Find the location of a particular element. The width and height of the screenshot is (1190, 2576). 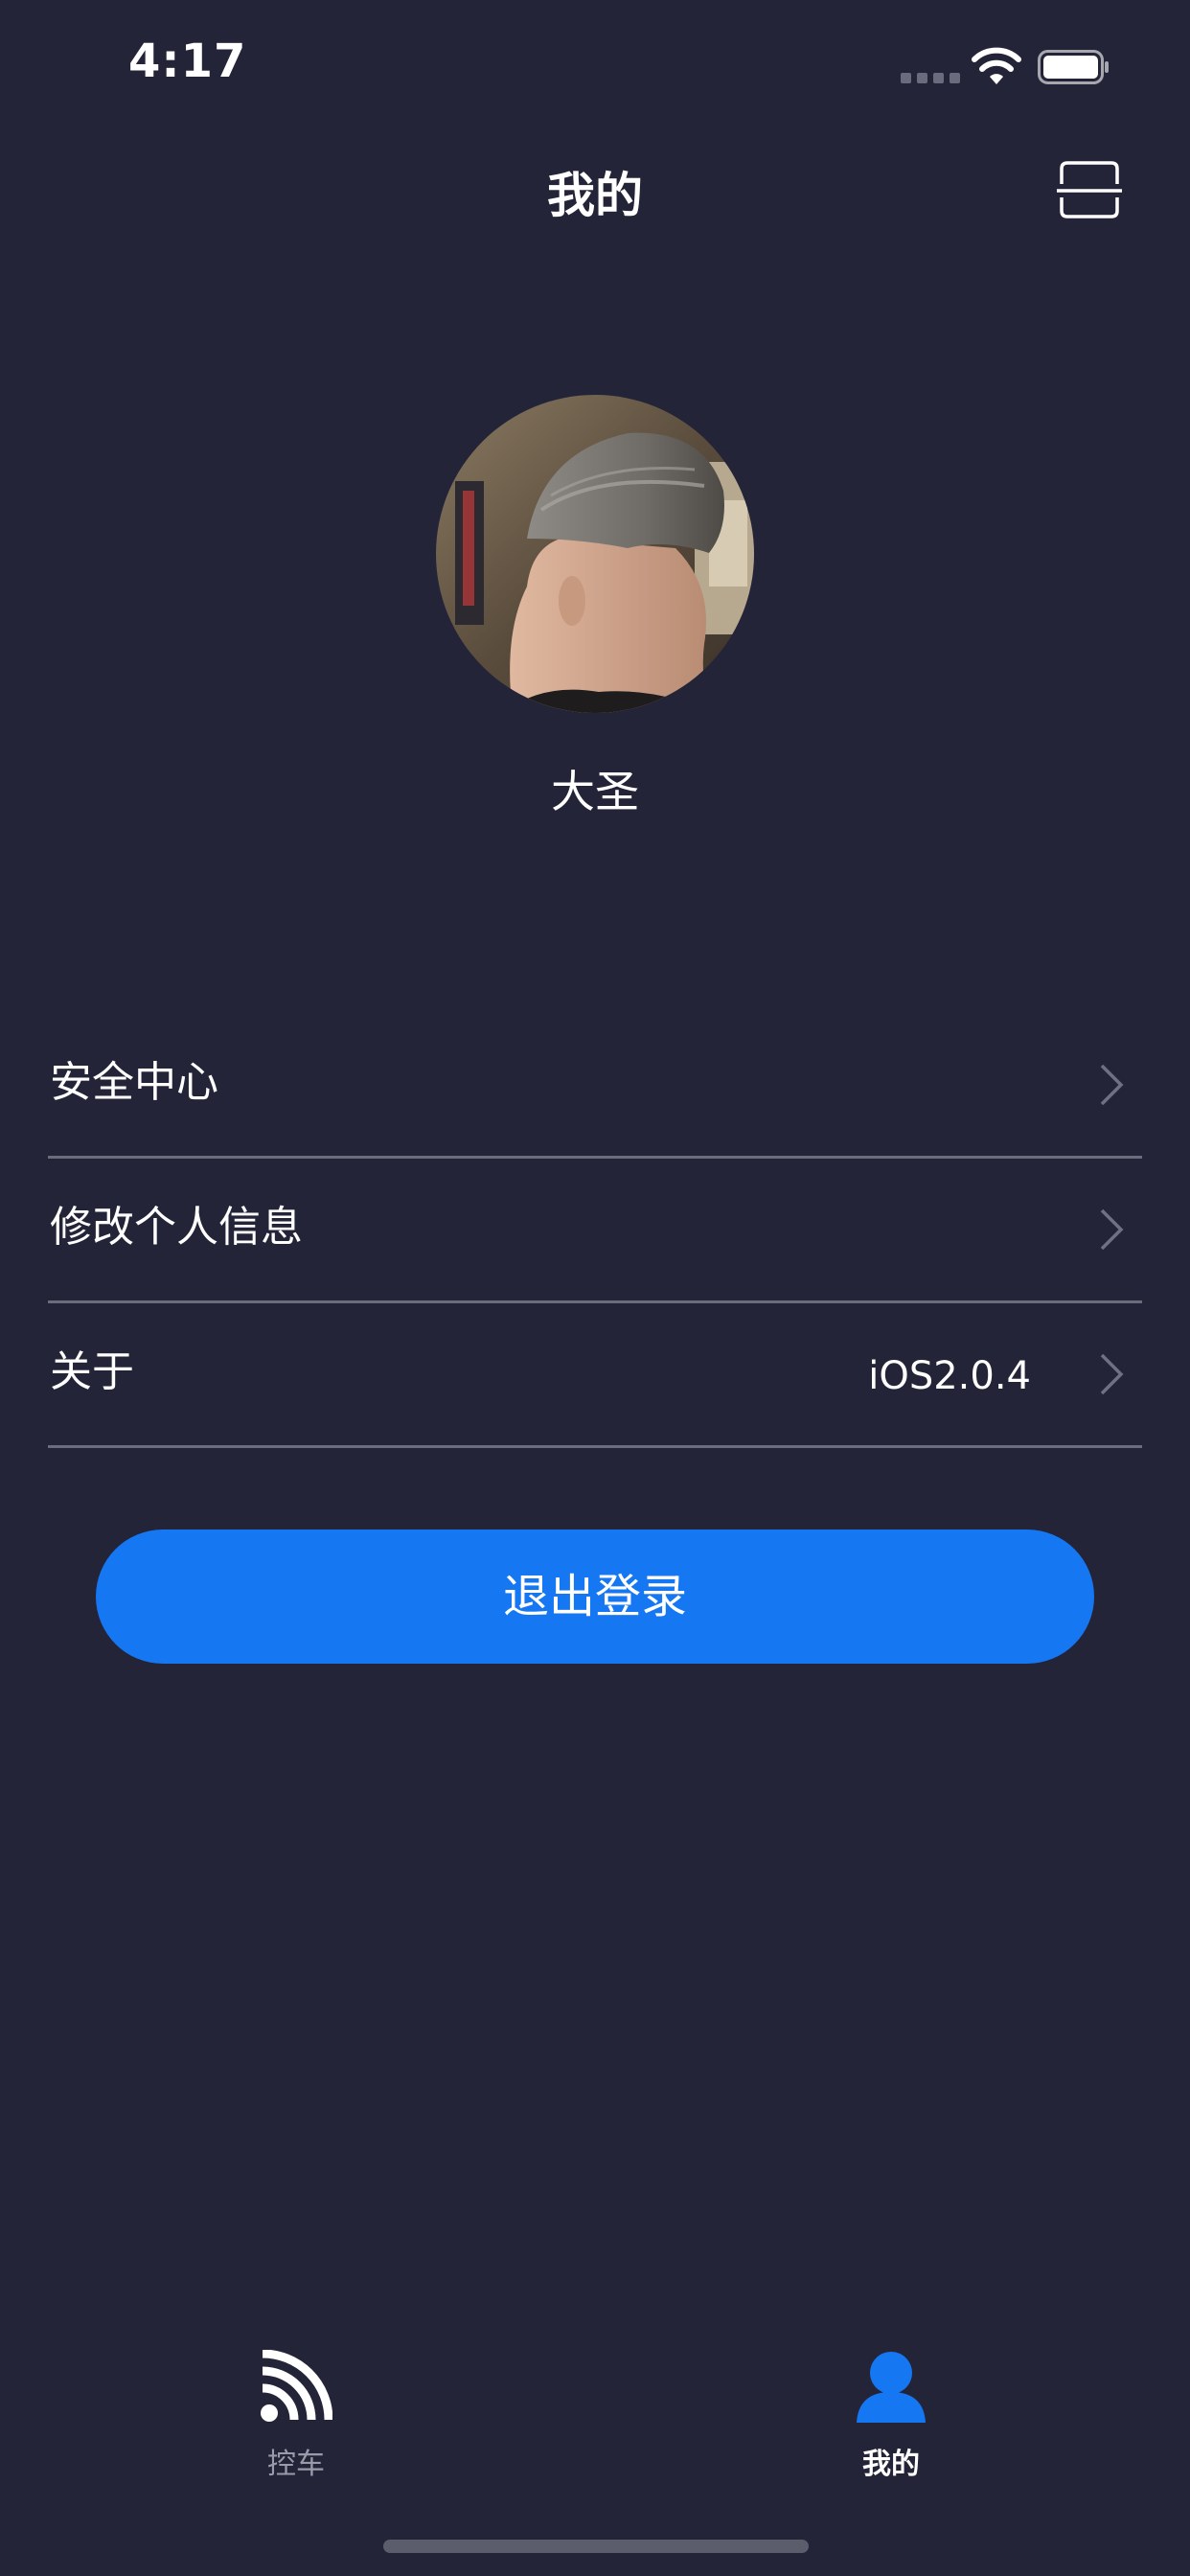

menu-item-about: 关于 iOS2.0.4 is located at coordinates (595, 1375).